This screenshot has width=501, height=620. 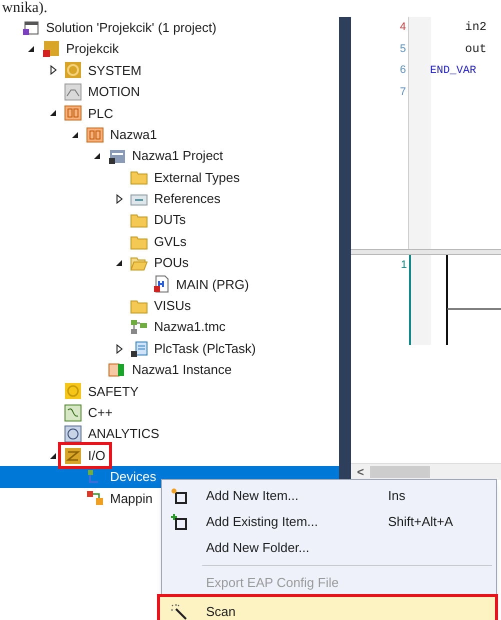 I want to click on line-number: 4, so click(x=403, y=27).